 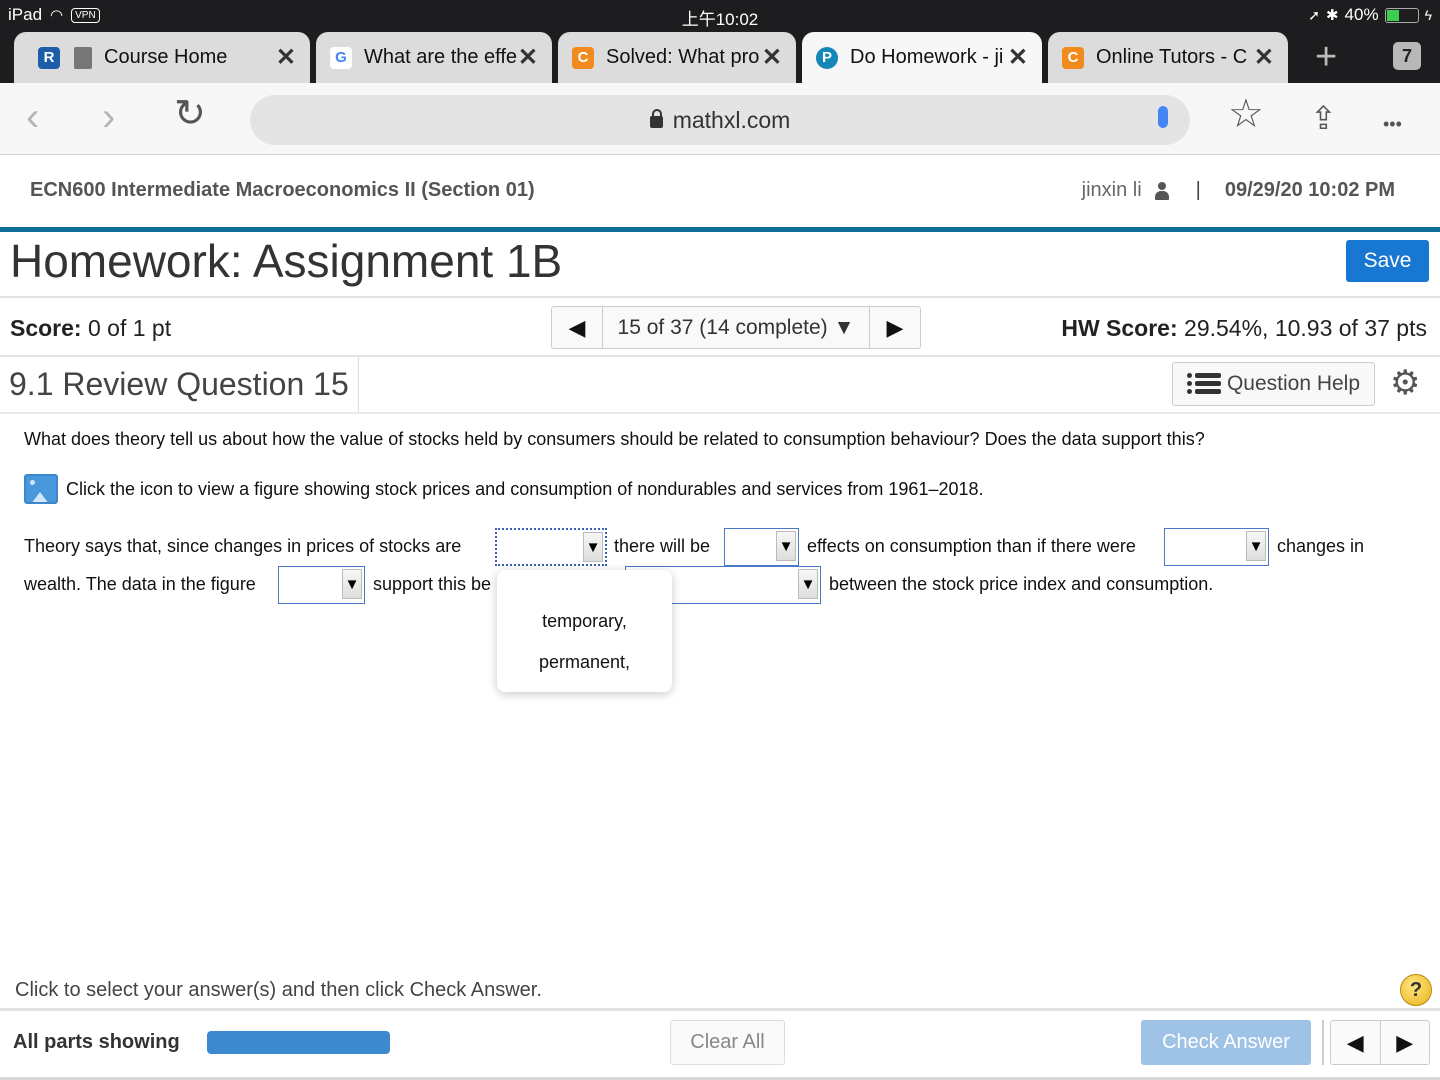 I want to click on gear-icon: ⚙, so click(x=1405, y=383).